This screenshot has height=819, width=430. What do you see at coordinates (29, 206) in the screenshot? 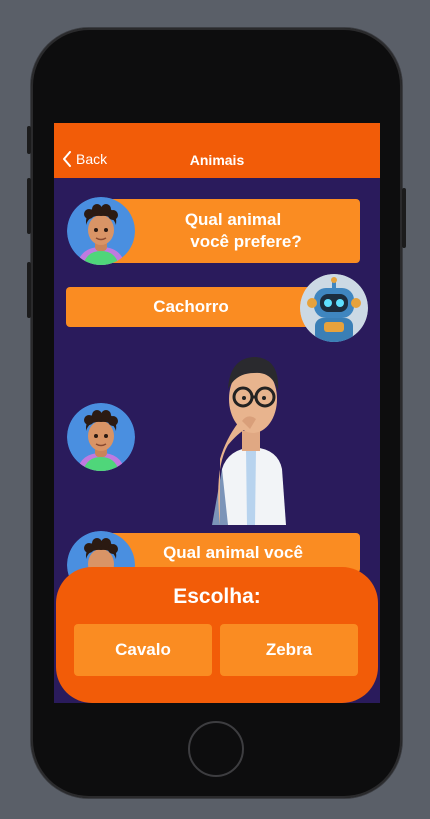
I see `volume-up-button` at bounding box center [29, 206].